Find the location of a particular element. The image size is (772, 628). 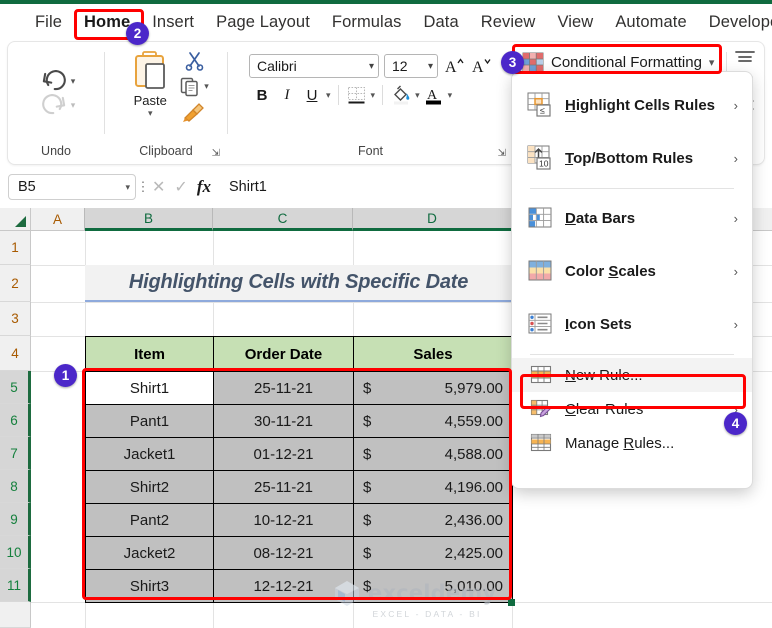

font-color-button: A is located at coordinates (434, 95).